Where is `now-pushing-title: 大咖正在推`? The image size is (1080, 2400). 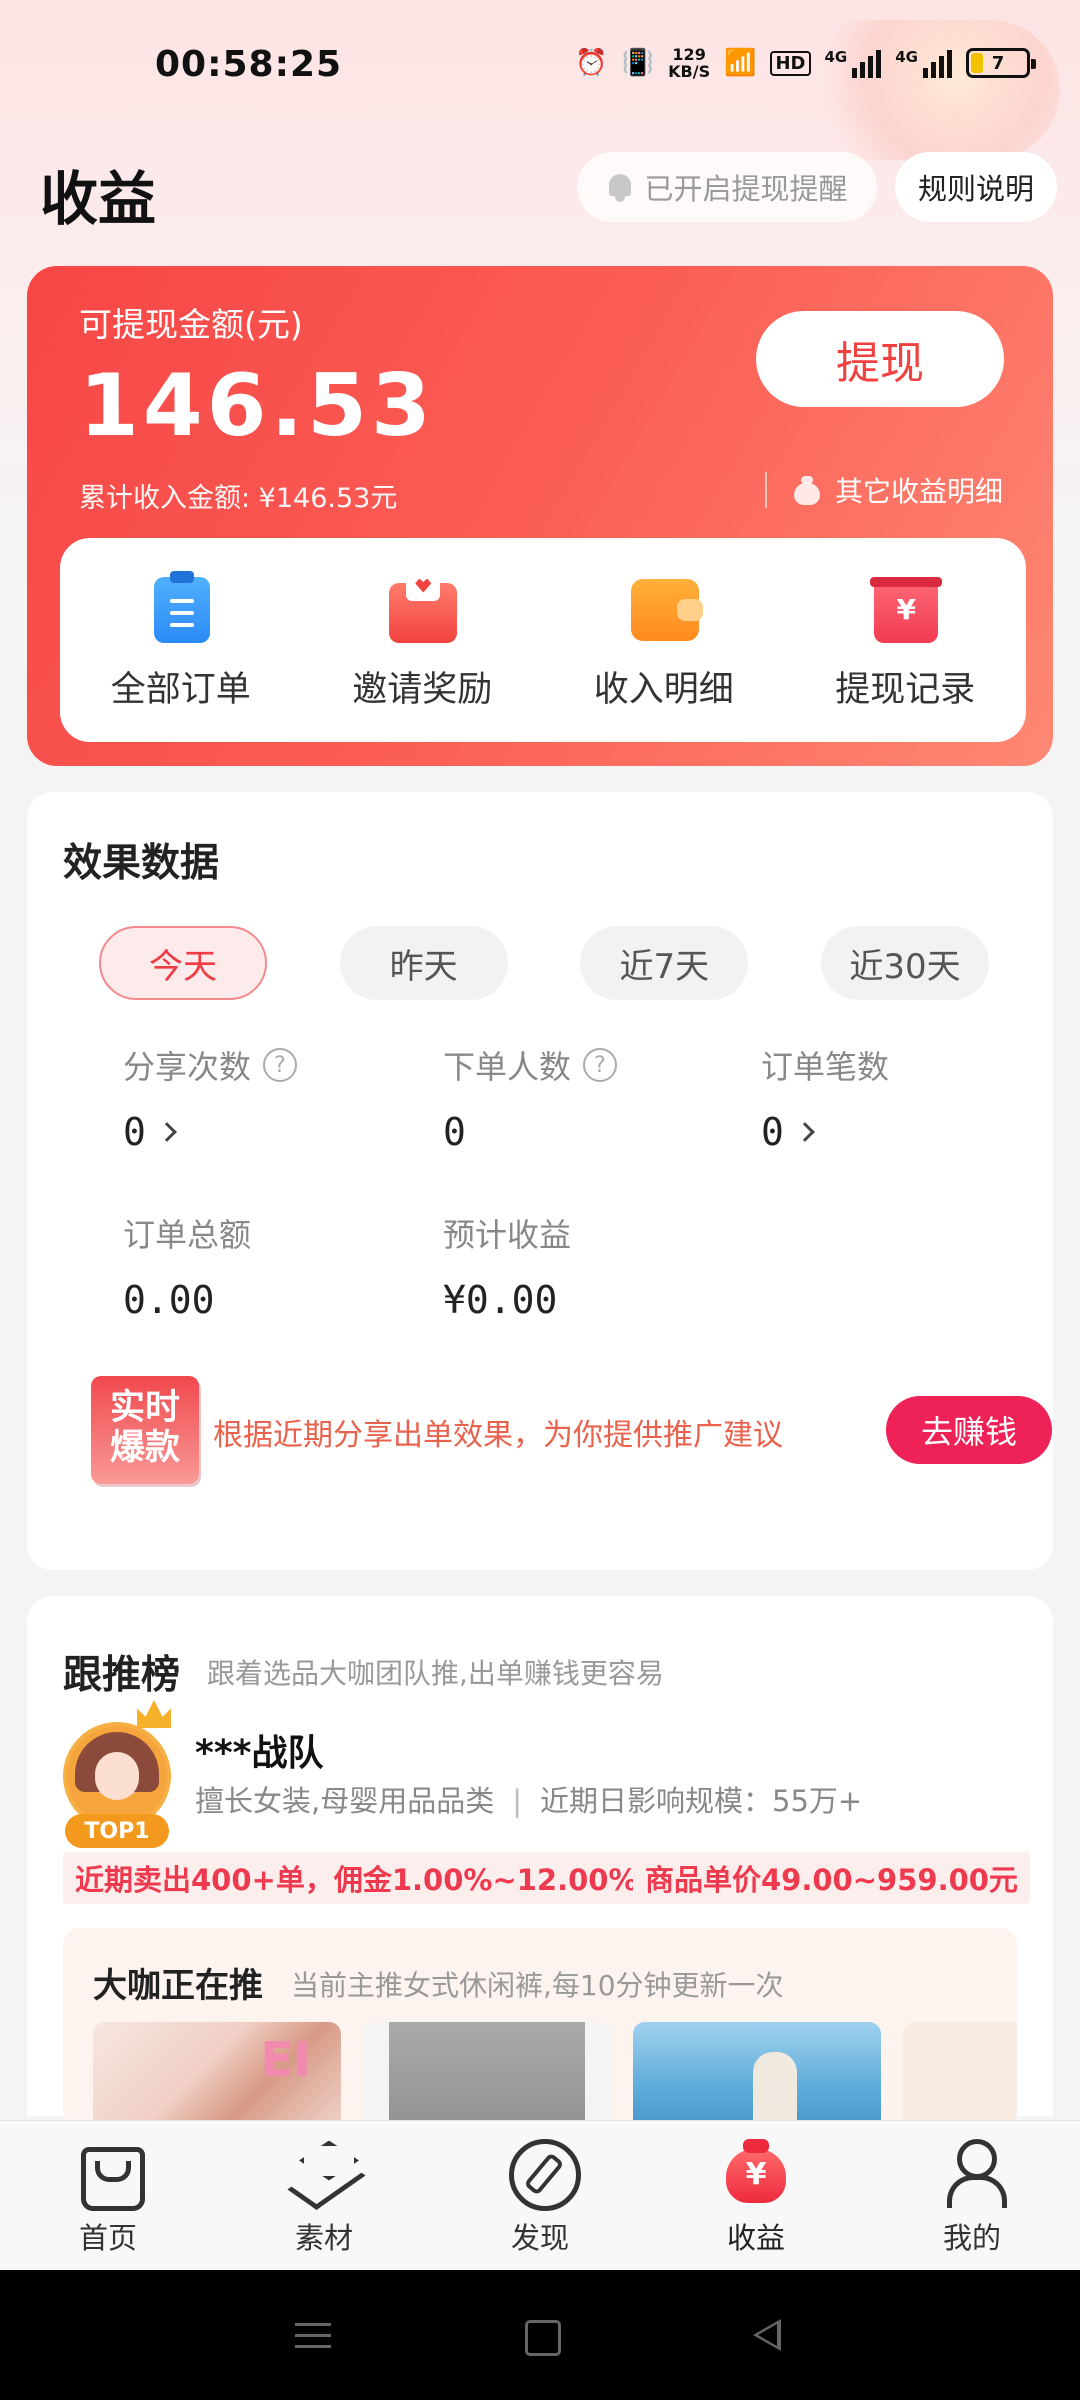 now-pushing-title: 大咖正在推 is located at coordinates (178, 1986).